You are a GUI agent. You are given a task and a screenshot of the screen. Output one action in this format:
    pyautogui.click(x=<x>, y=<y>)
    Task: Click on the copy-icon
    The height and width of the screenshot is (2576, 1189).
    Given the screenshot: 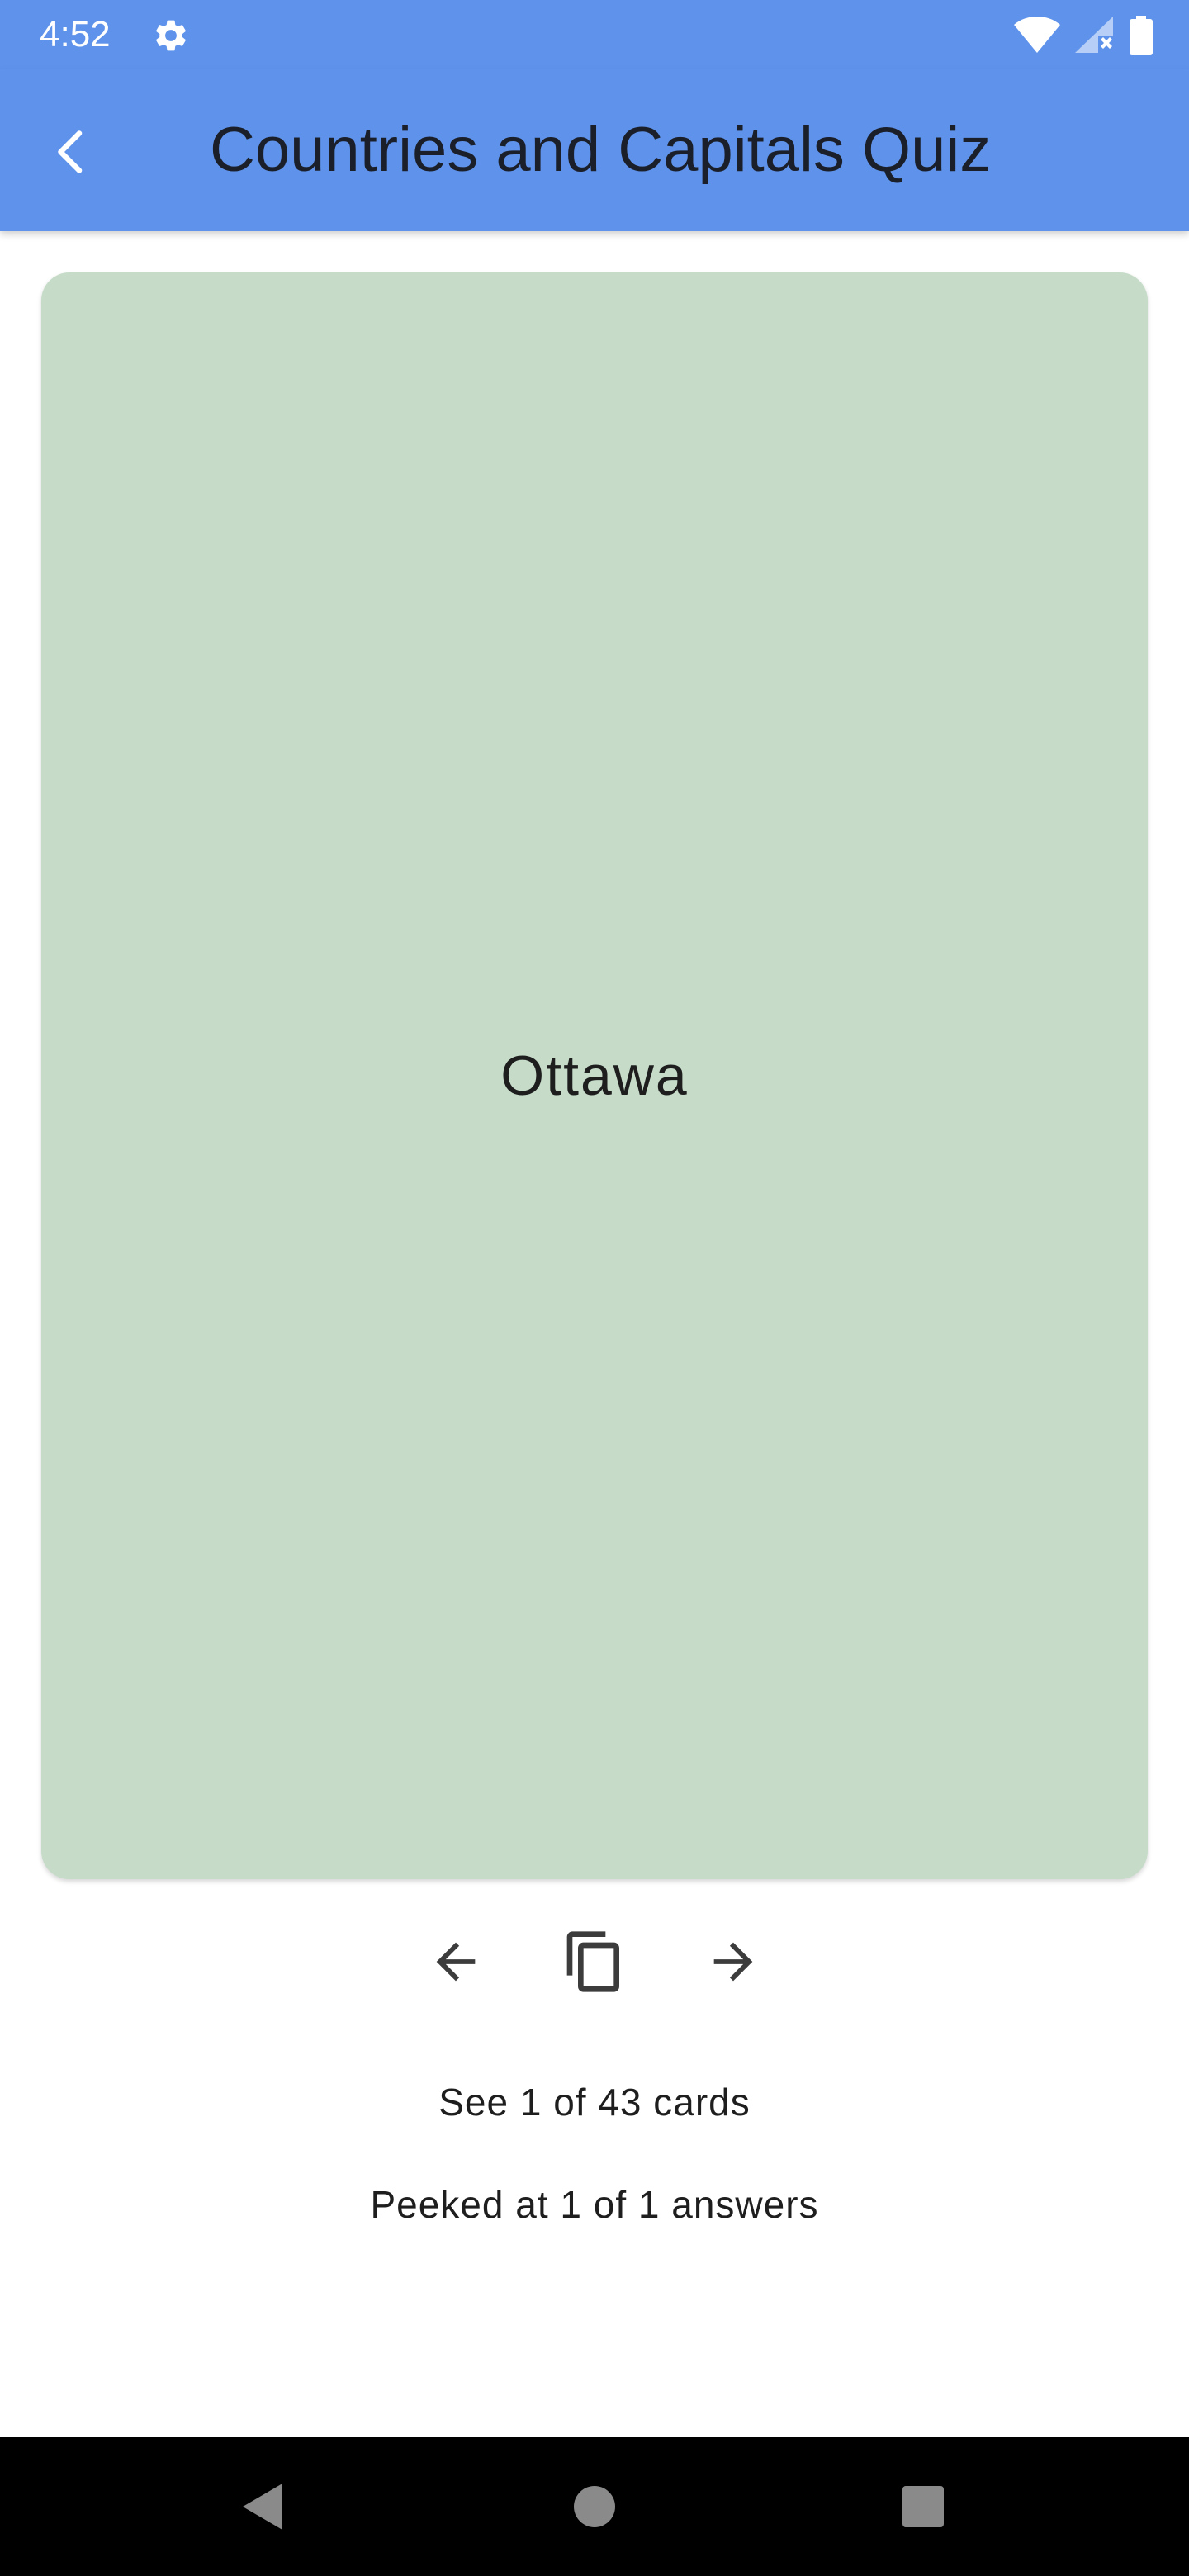 What is the action you would take?
    pyautogui.click(x=592, y=1961)
    